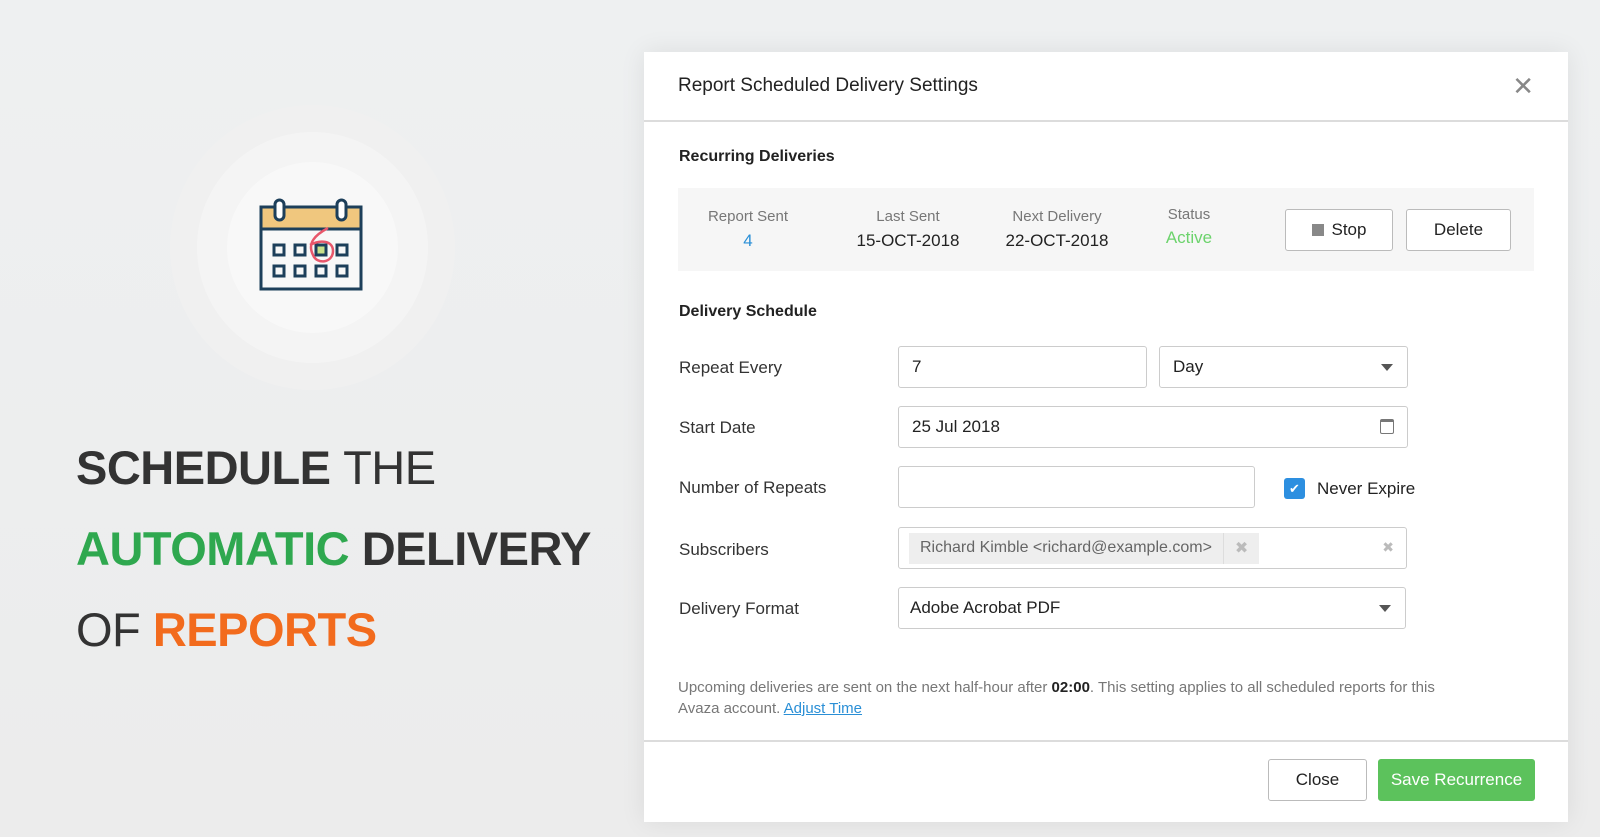 Image resolution: width=1600 pixels, height=837 pixels. What do you see at coordinates (1523, 86) in the screenshot?
I see `close-icon: ✕` at bounding box center [1523, 86].